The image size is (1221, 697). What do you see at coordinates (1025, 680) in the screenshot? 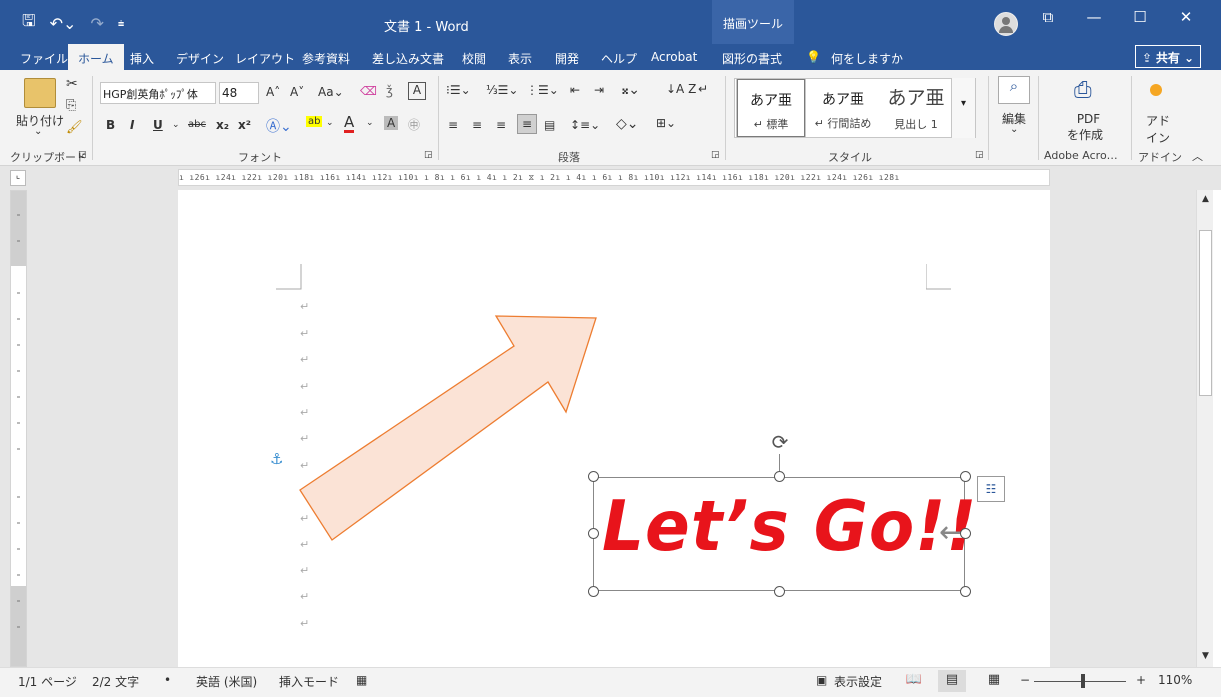
I see `zoom-out-button: −` at bounding box center [1025, 680].